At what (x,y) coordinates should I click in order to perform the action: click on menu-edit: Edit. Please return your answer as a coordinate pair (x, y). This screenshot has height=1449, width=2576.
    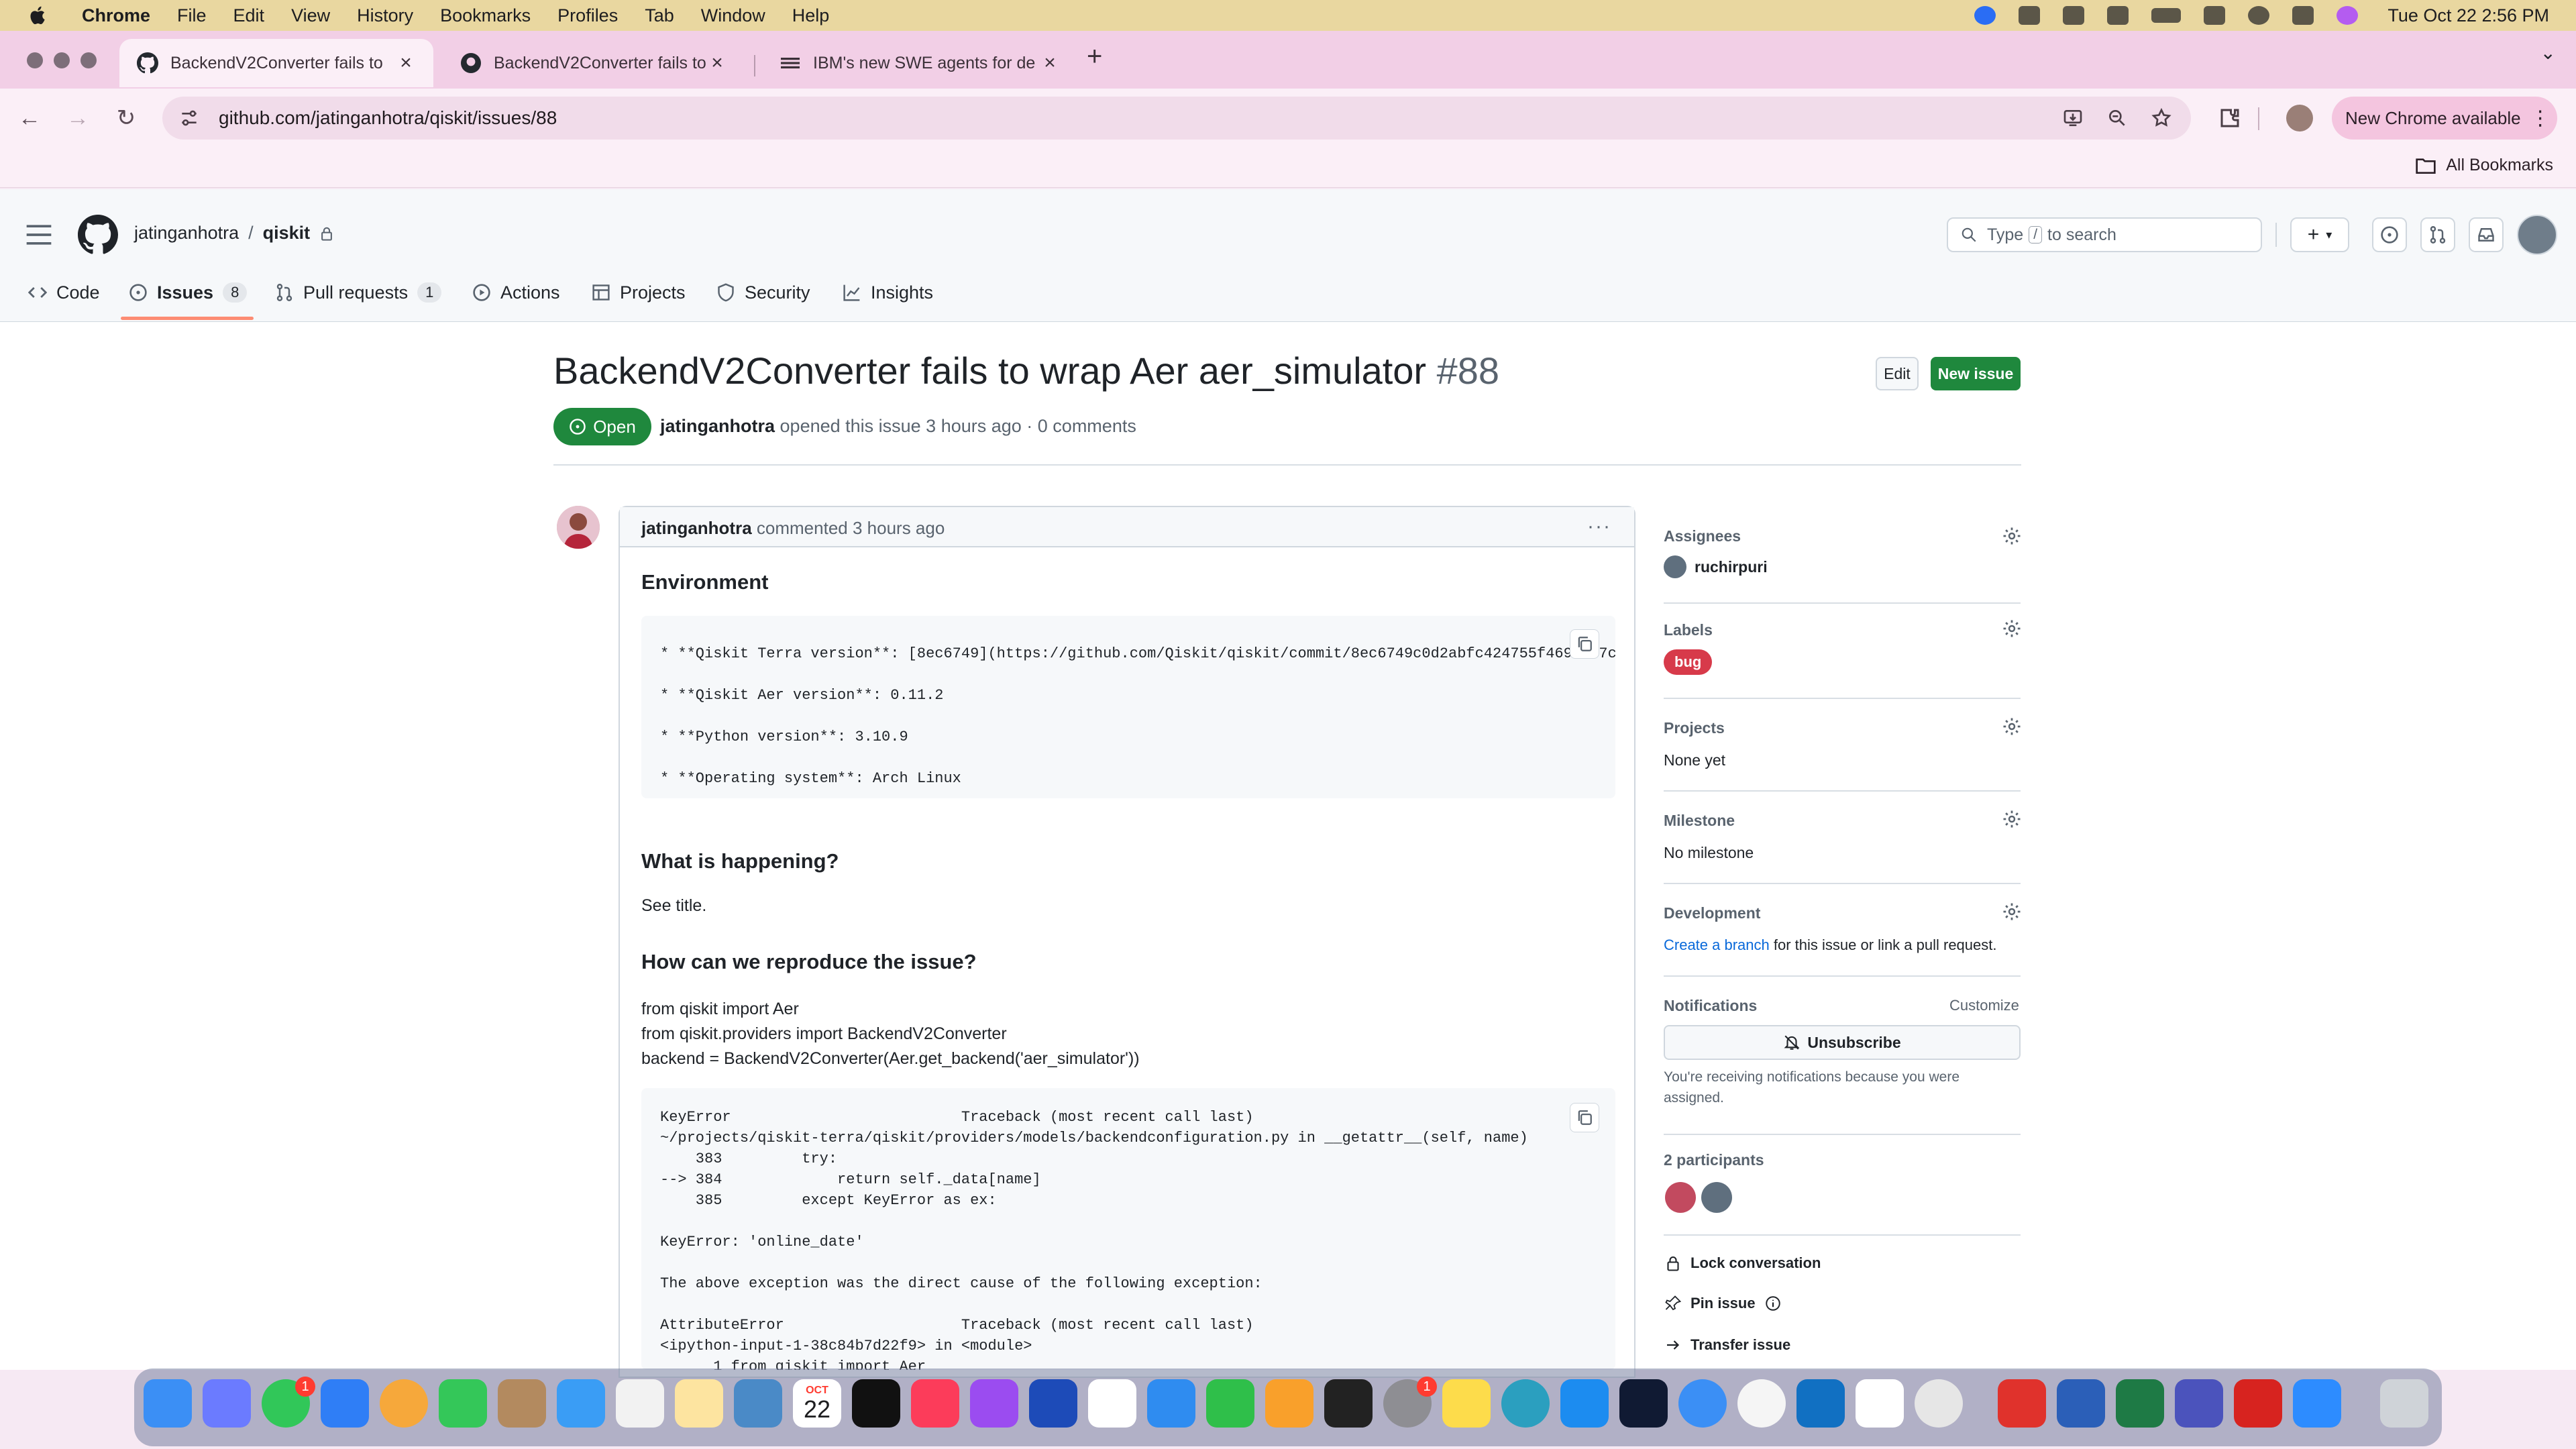
    Looking at the image, I should click on (249, 15).